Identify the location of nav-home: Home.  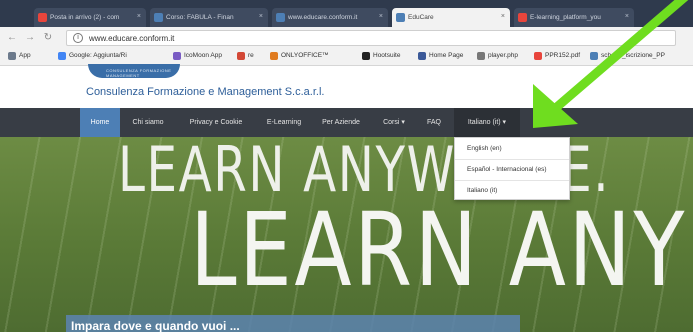
(100, 122).